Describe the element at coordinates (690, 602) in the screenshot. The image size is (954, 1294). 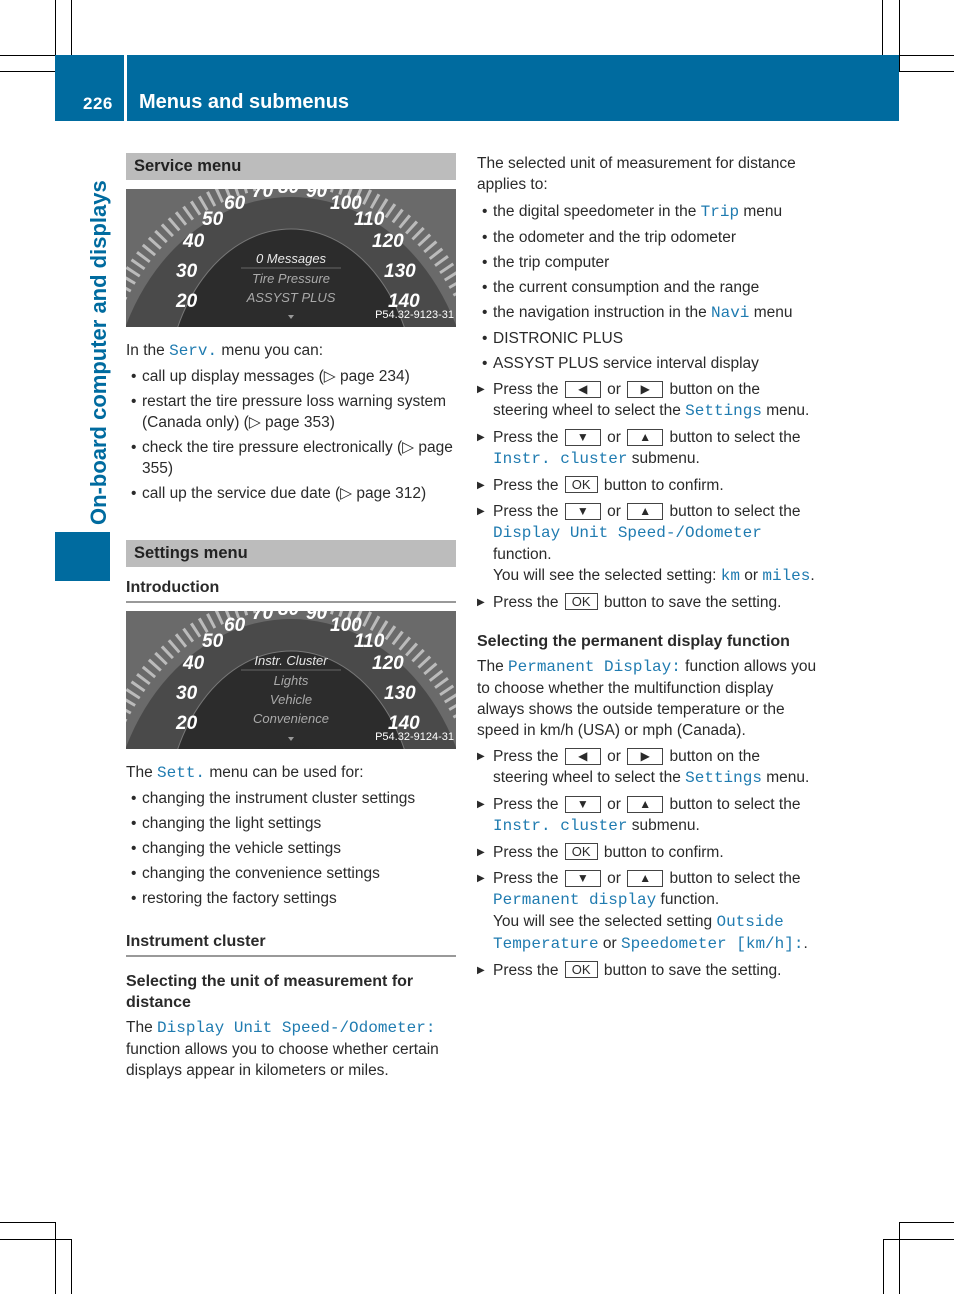
I see `text: button to save the setting.` at that location.